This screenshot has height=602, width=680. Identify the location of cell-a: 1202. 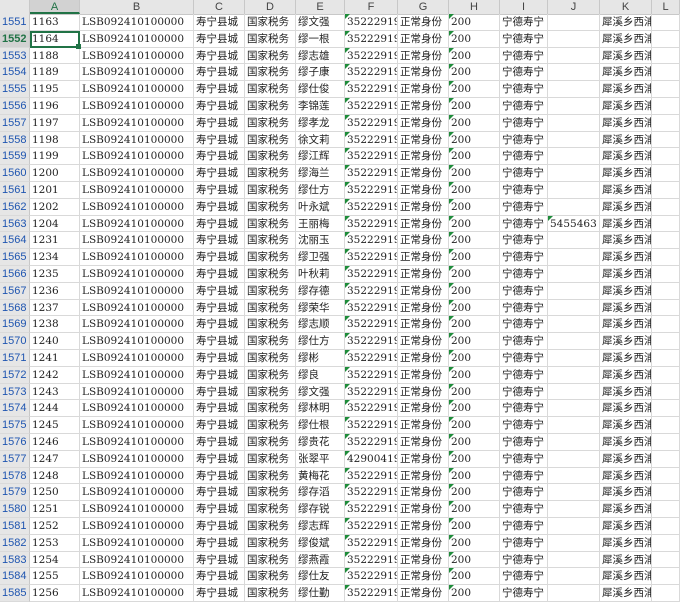
(55, 207).